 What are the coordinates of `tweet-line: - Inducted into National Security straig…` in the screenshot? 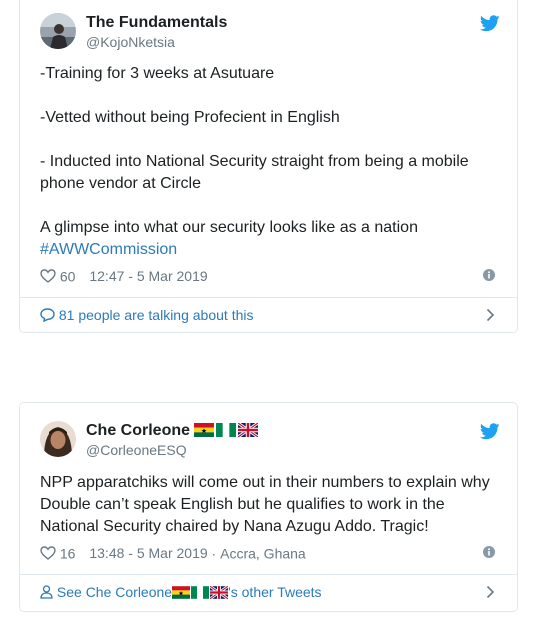 It's located at (254, 172).